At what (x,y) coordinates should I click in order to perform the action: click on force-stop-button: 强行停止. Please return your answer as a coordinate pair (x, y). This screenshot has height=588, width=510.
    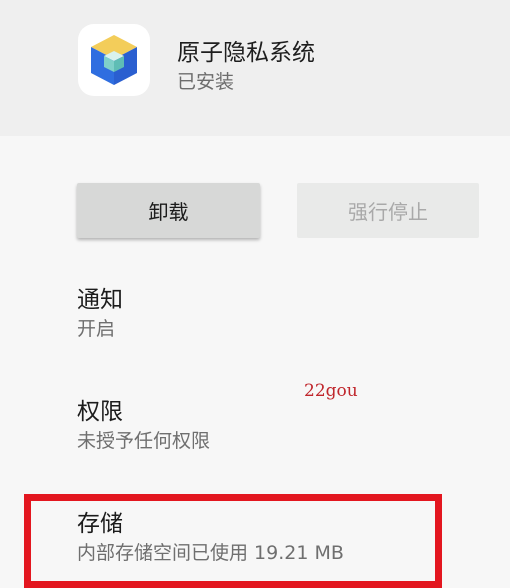
    Looking at the image, I should click on (388, 210).